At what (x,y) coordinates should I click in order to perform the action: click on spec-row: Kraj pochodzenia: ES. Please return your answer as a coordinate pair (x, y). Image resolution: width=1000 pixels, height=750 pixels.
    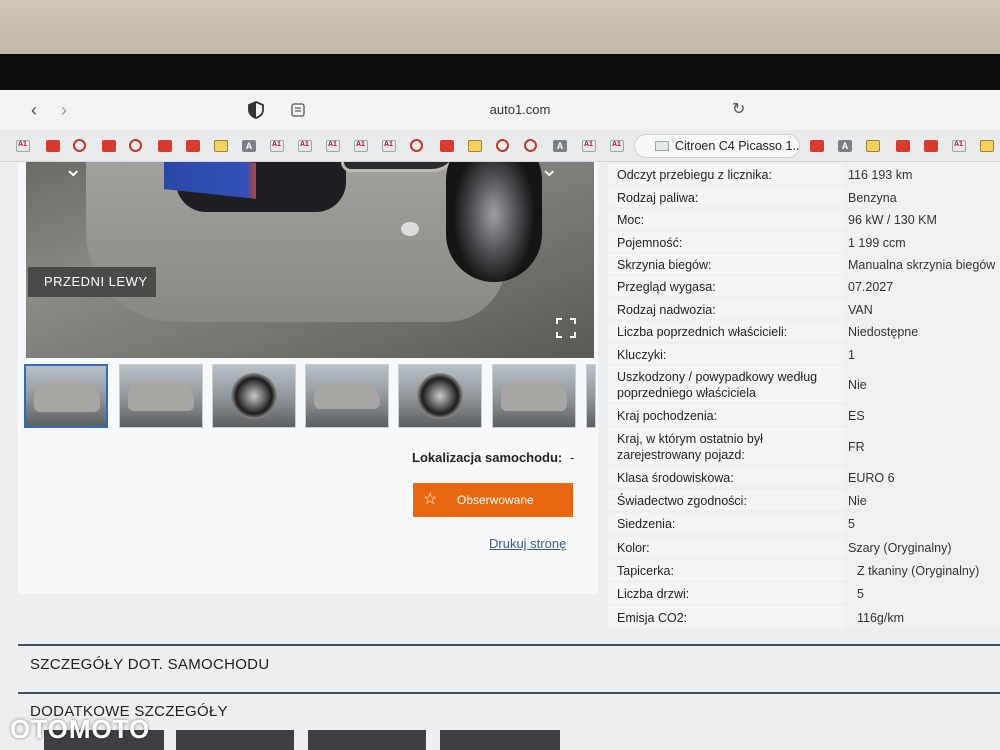
    Looking at the image, I should click on (804, 415).